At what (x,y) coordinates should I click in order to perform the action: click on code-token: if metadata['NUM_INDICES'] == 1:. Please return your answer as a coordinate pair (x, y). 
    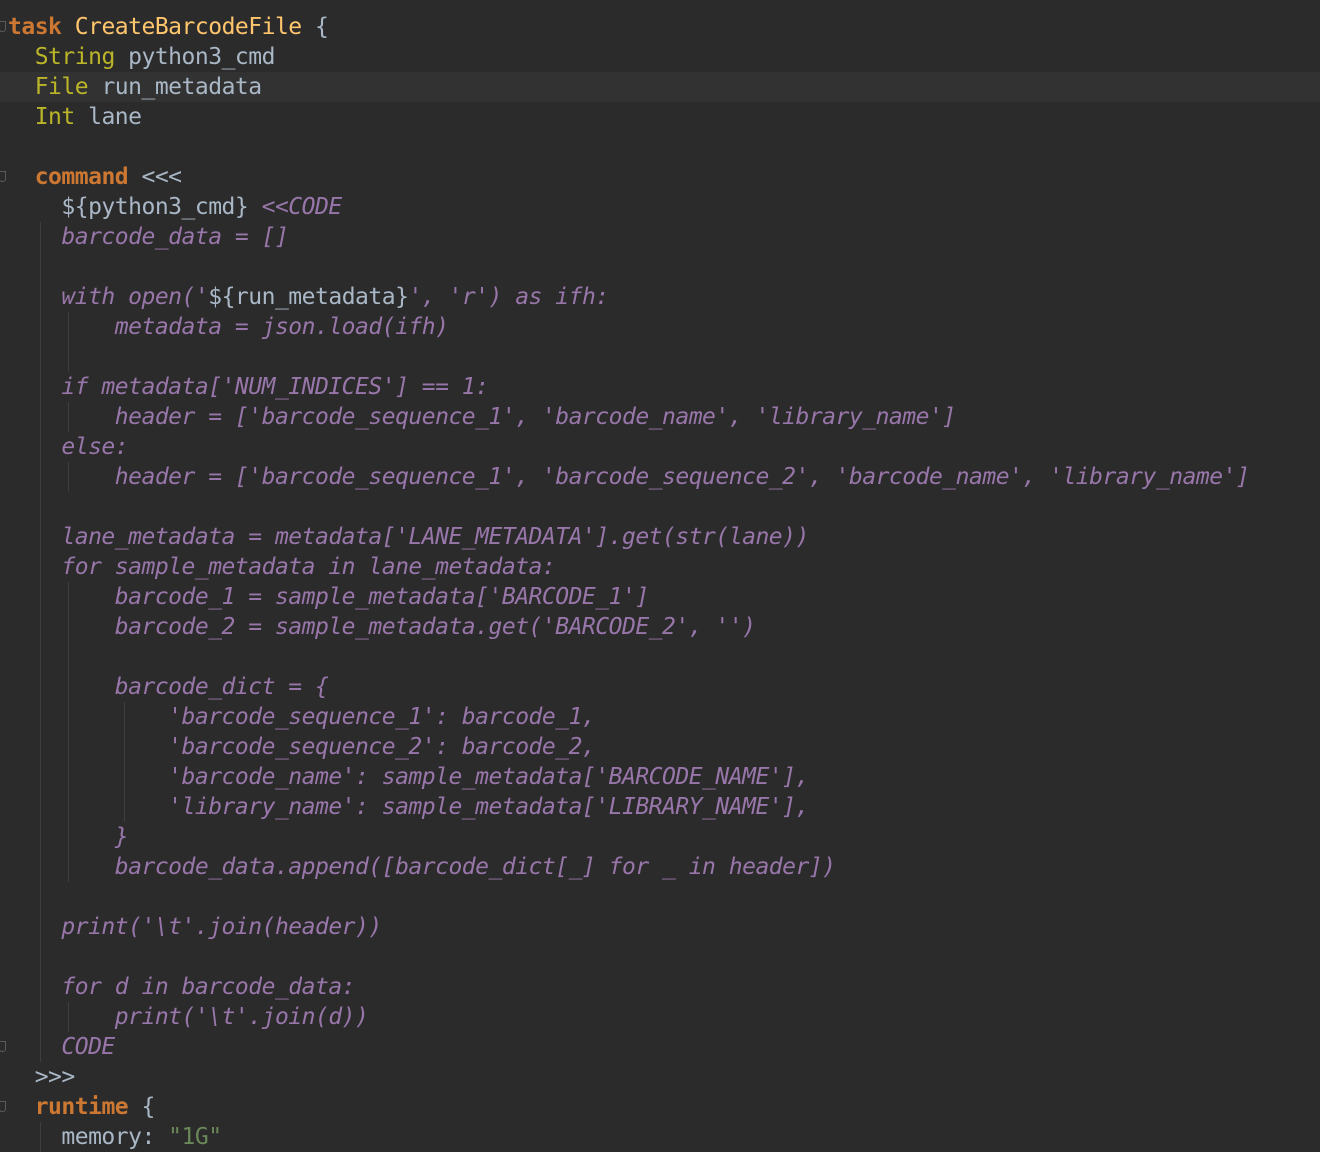
    Looking at the image, I should click on (248, 387).